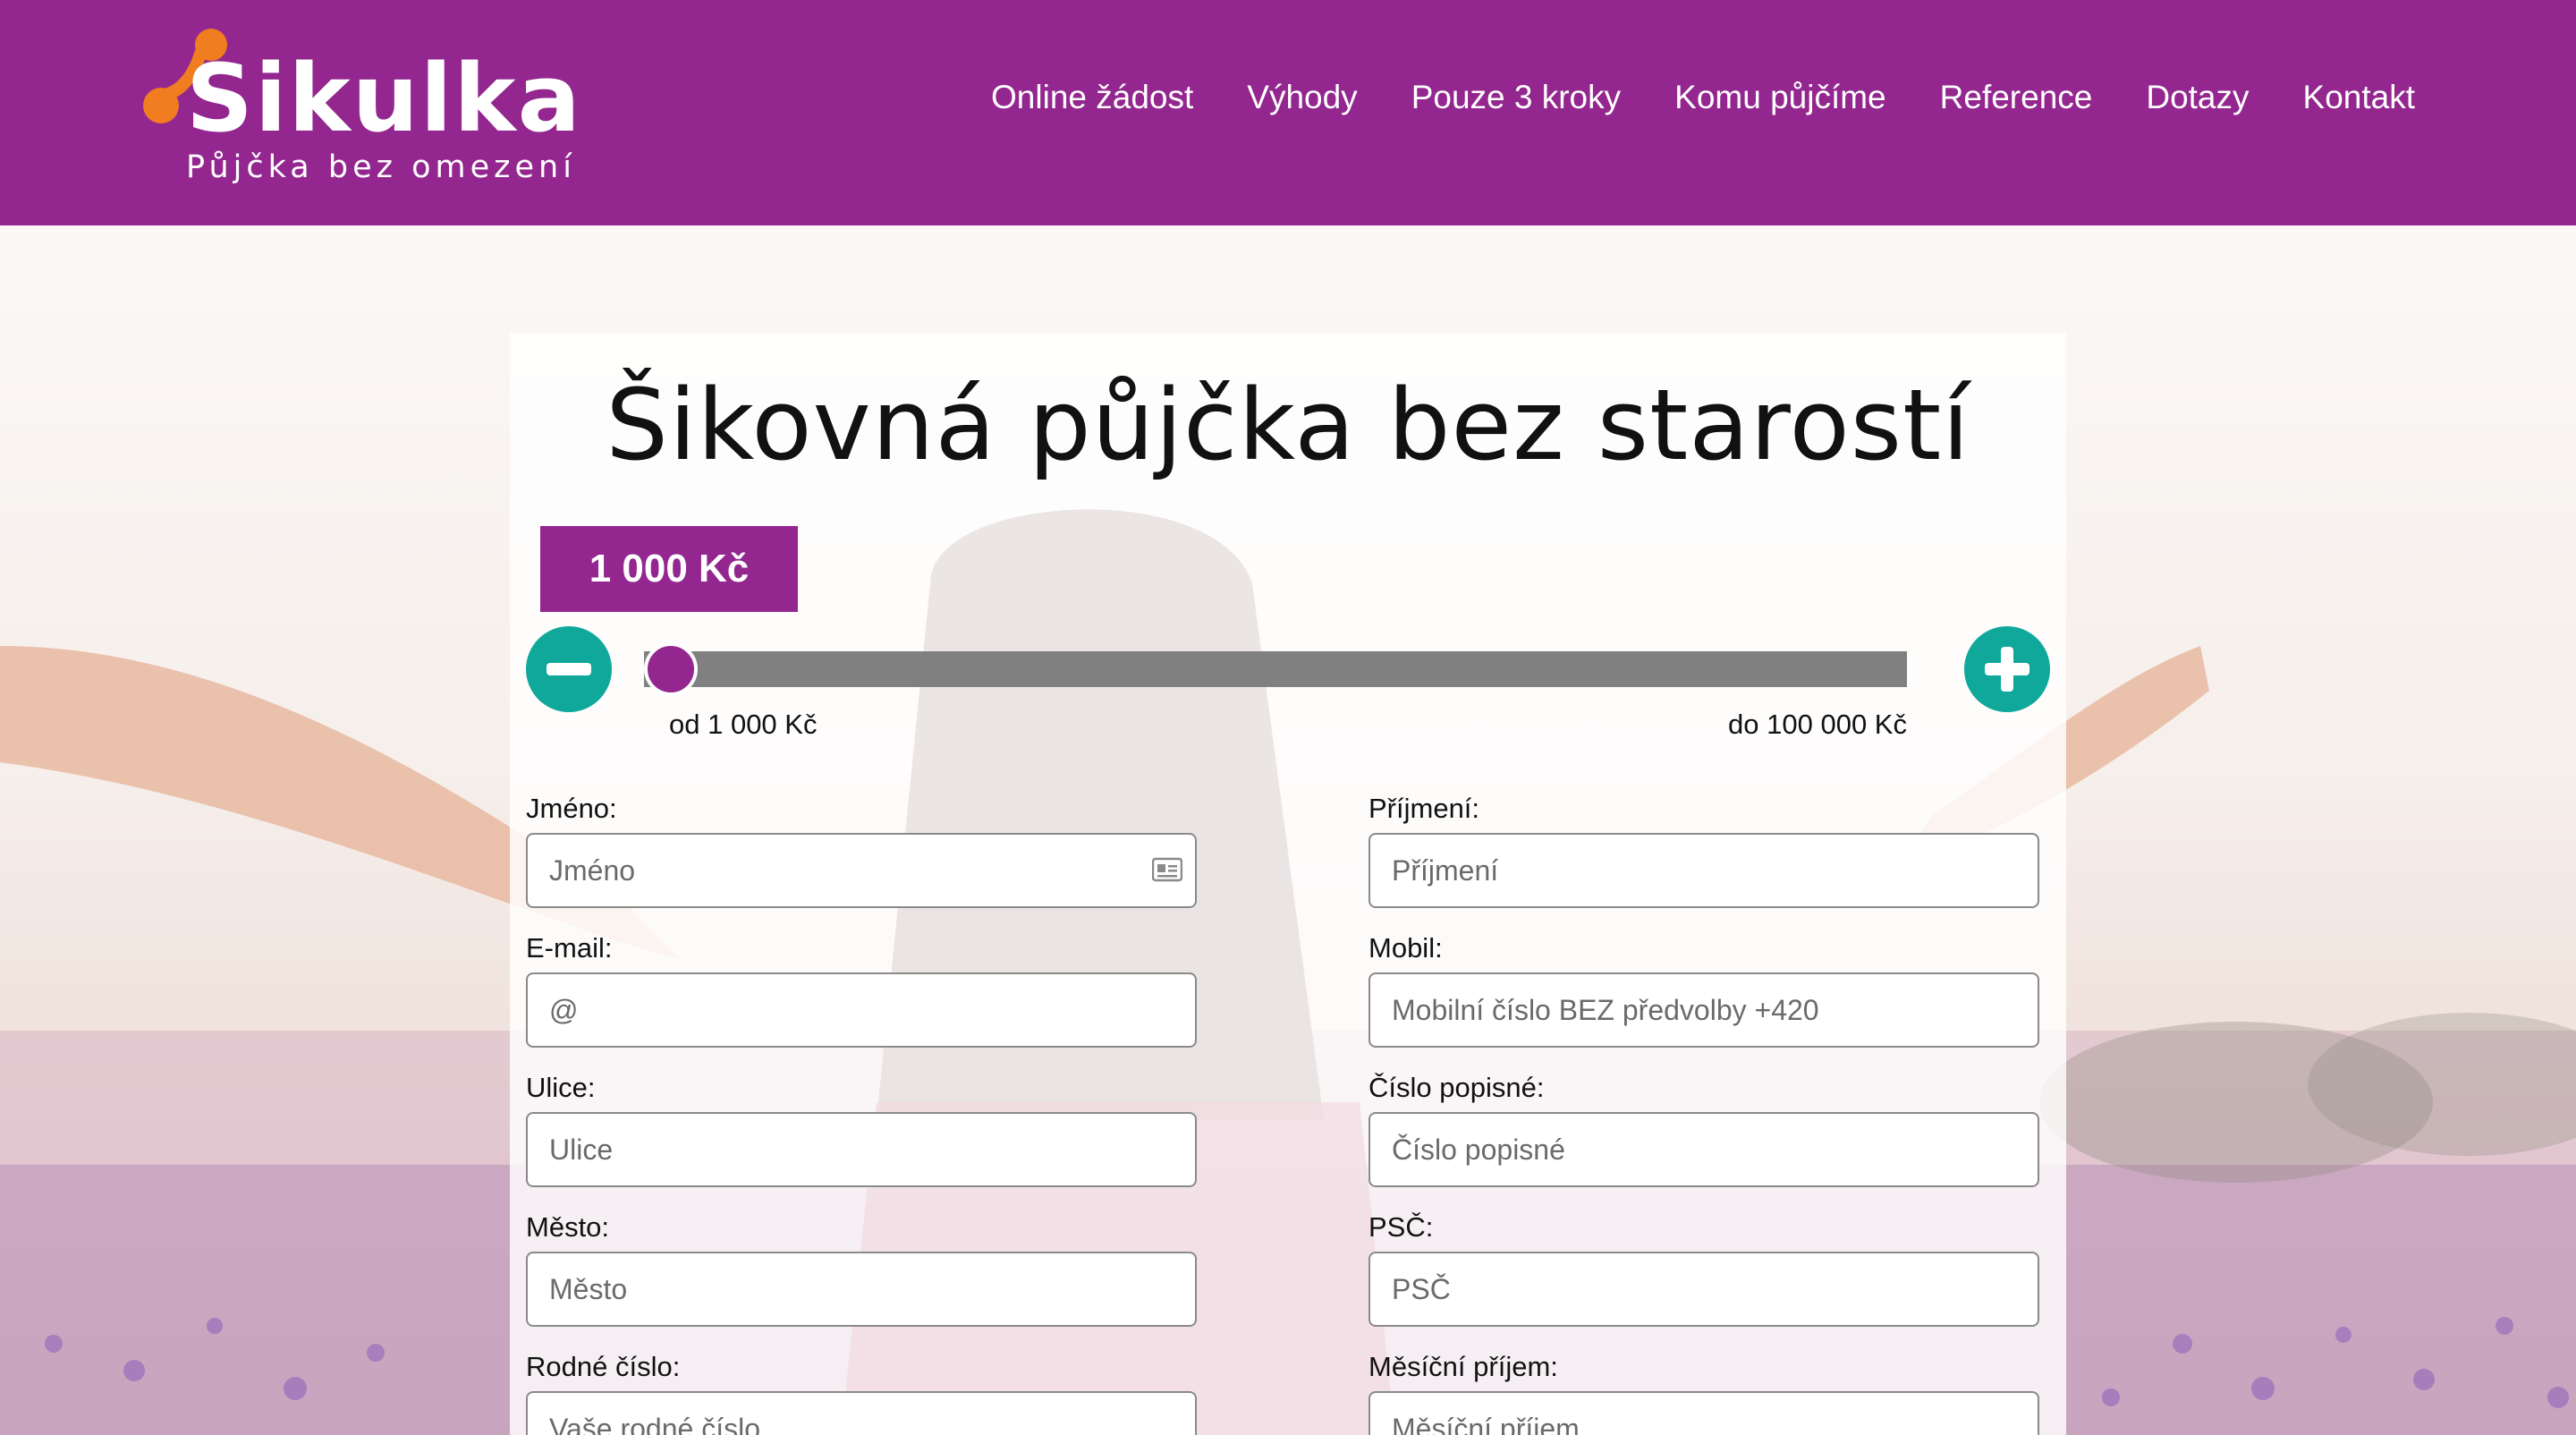 Image resolution: width=2576 pixels, height=1435 pixels. Describe the element at coordinates (1780, 97) in the screenshot. I see `nav-komu-pujcime: Komu půjčíme` at that location.